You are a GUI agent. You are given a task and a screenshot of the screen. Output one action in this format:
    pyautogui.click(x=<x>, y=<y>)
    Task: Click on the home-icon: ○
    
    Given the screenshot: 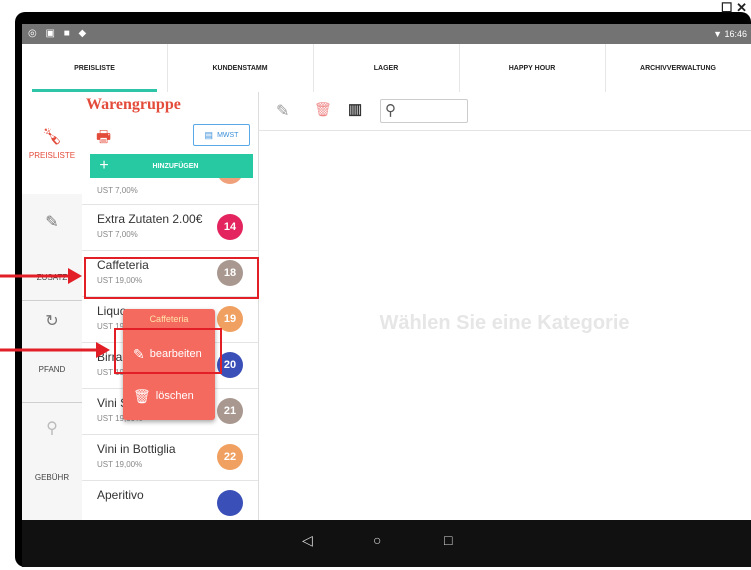 What is the action you would take?
    pyautogui.click(x=377, y=540)
    